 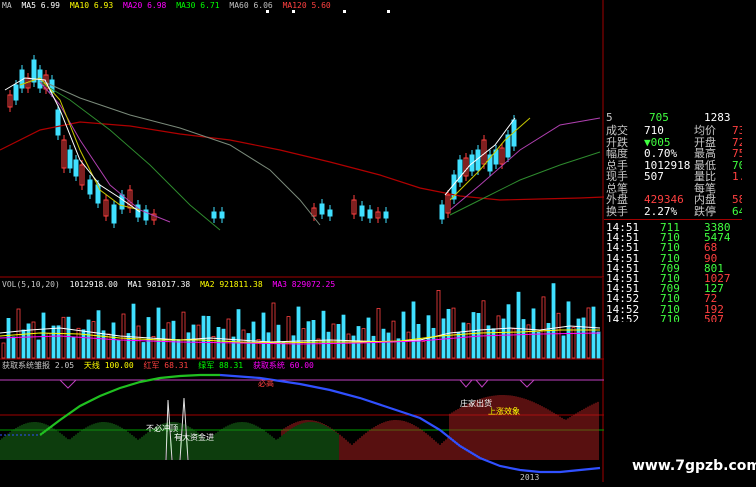 What do you see at coordinates (108, 365) in the screenshot?
I see `ind-legend-s1: 天线 100.00` at bounding box center [108, 365].